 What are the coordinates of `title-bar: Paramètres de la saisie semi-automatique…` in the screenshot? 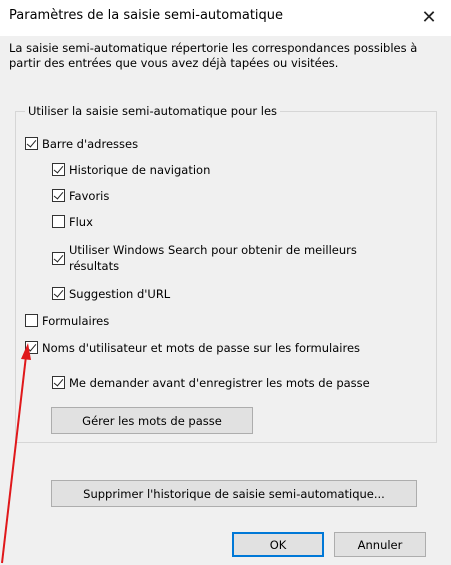 It's located at (225, 18).